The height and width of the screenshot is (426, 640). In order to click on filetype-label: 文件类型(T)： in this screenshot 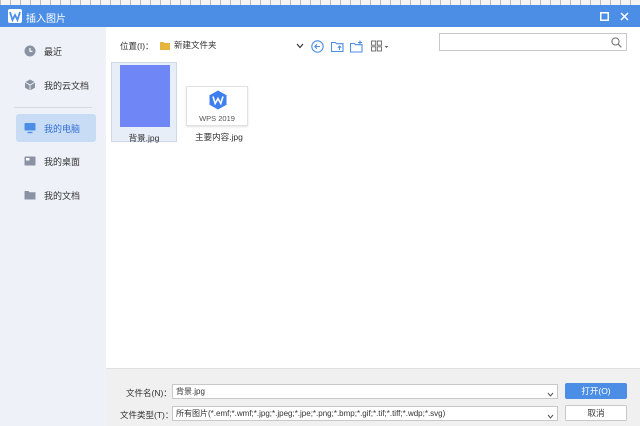, I will do `click(147, 415)`.